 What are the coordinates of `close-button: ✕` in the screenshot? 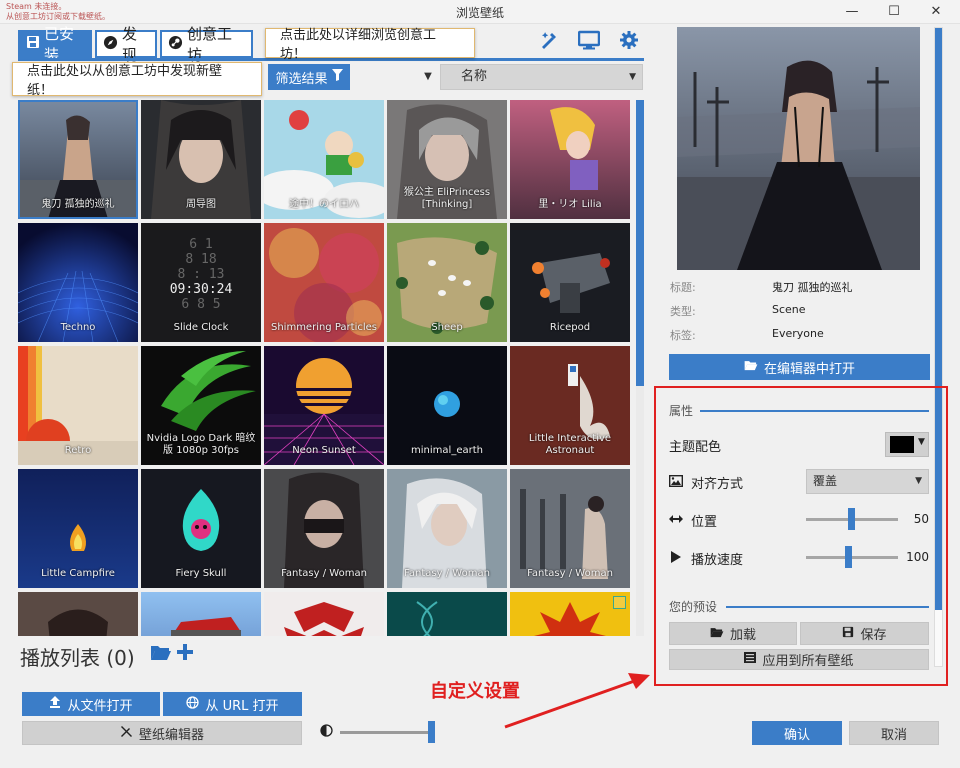 It's located at (936, 12).